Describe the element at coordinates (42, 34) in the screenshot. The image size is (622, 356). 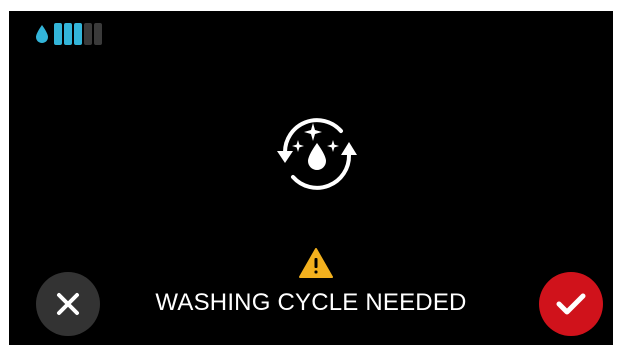
I see `water-drop-icon` at that location.